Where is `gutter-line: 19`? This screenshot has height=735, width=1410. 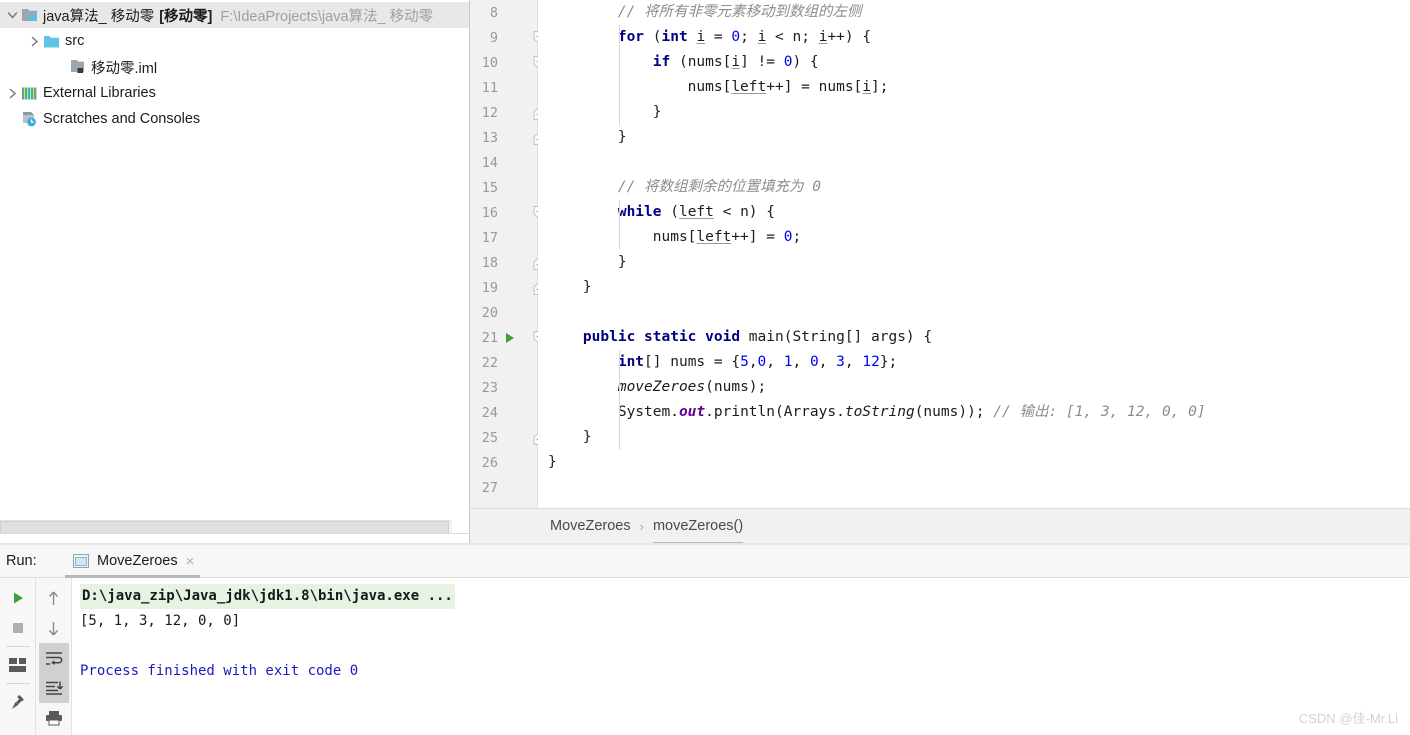
gutter-line: 19 is located at coordinates (508, 287).